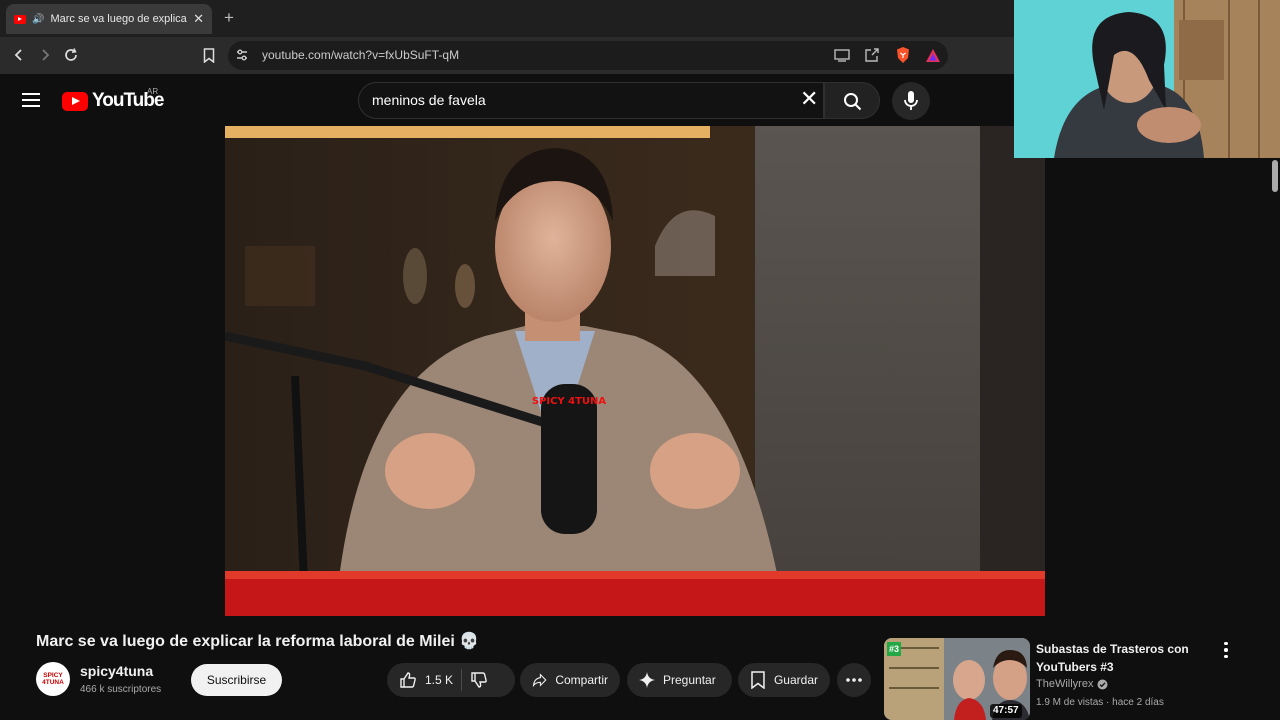  Describe the element at coordinates (1147, 79) in the screenshot. I see `webcam-overlay` at that location.